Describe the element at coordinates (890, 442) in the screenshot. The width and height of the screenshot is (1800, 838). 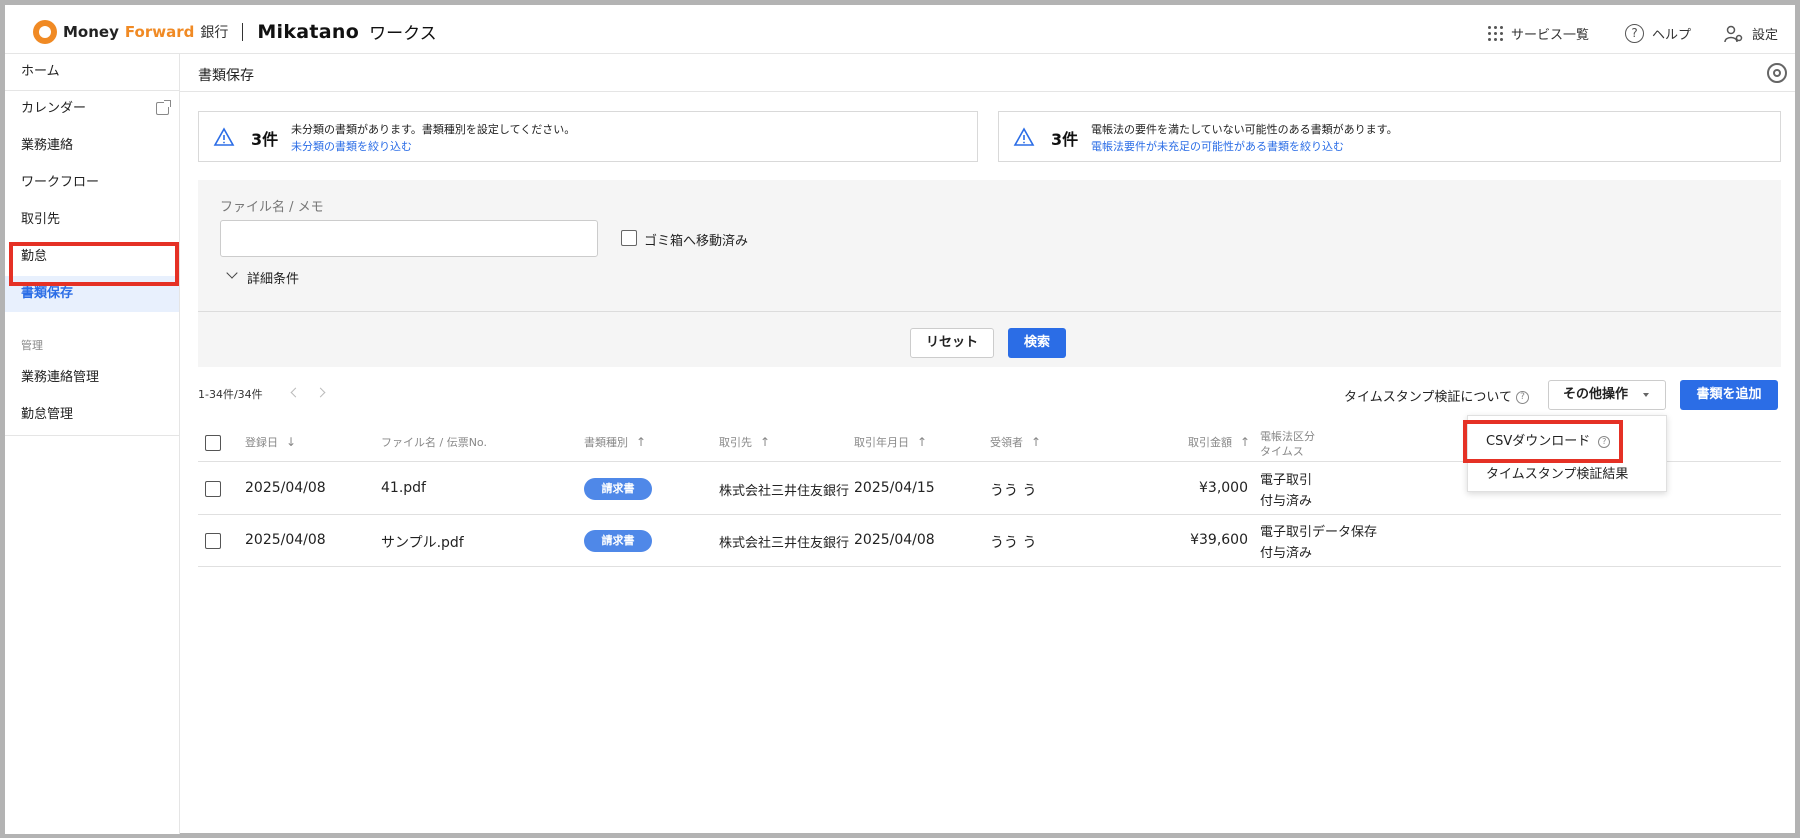
I see `column-header-date: 取引年月日 ↑` at that location.